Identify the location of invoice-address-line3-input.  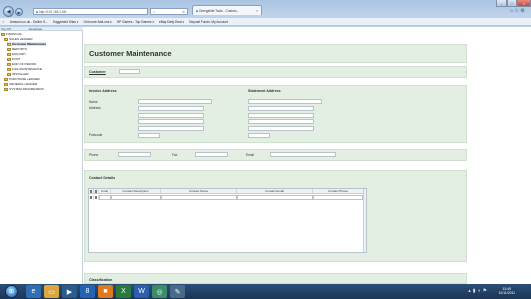
(171, 121).